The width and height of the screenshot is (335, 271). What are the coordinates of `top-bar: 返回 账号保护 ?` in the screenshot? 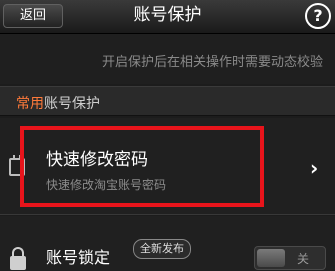 It's located at (167, 17).